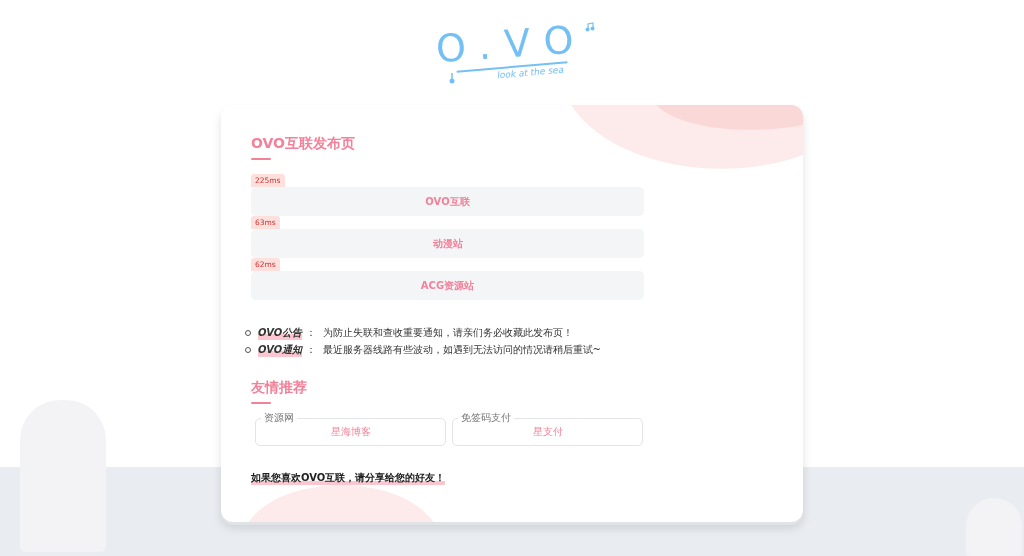 The image size is (1024, 556). What do you see at coordinates (350, 429) in the screenshot?
I see `friend-link: 资源网 星海博客` at bounding box center [350, 429].